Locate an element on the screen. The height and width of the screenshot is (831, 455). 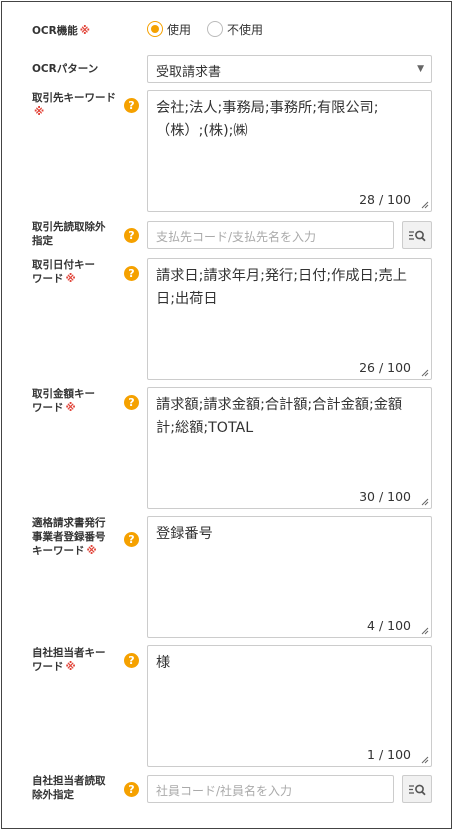
date-keyword-label: 取引日付キー ワード ※ is located at coordinates (63, 272).